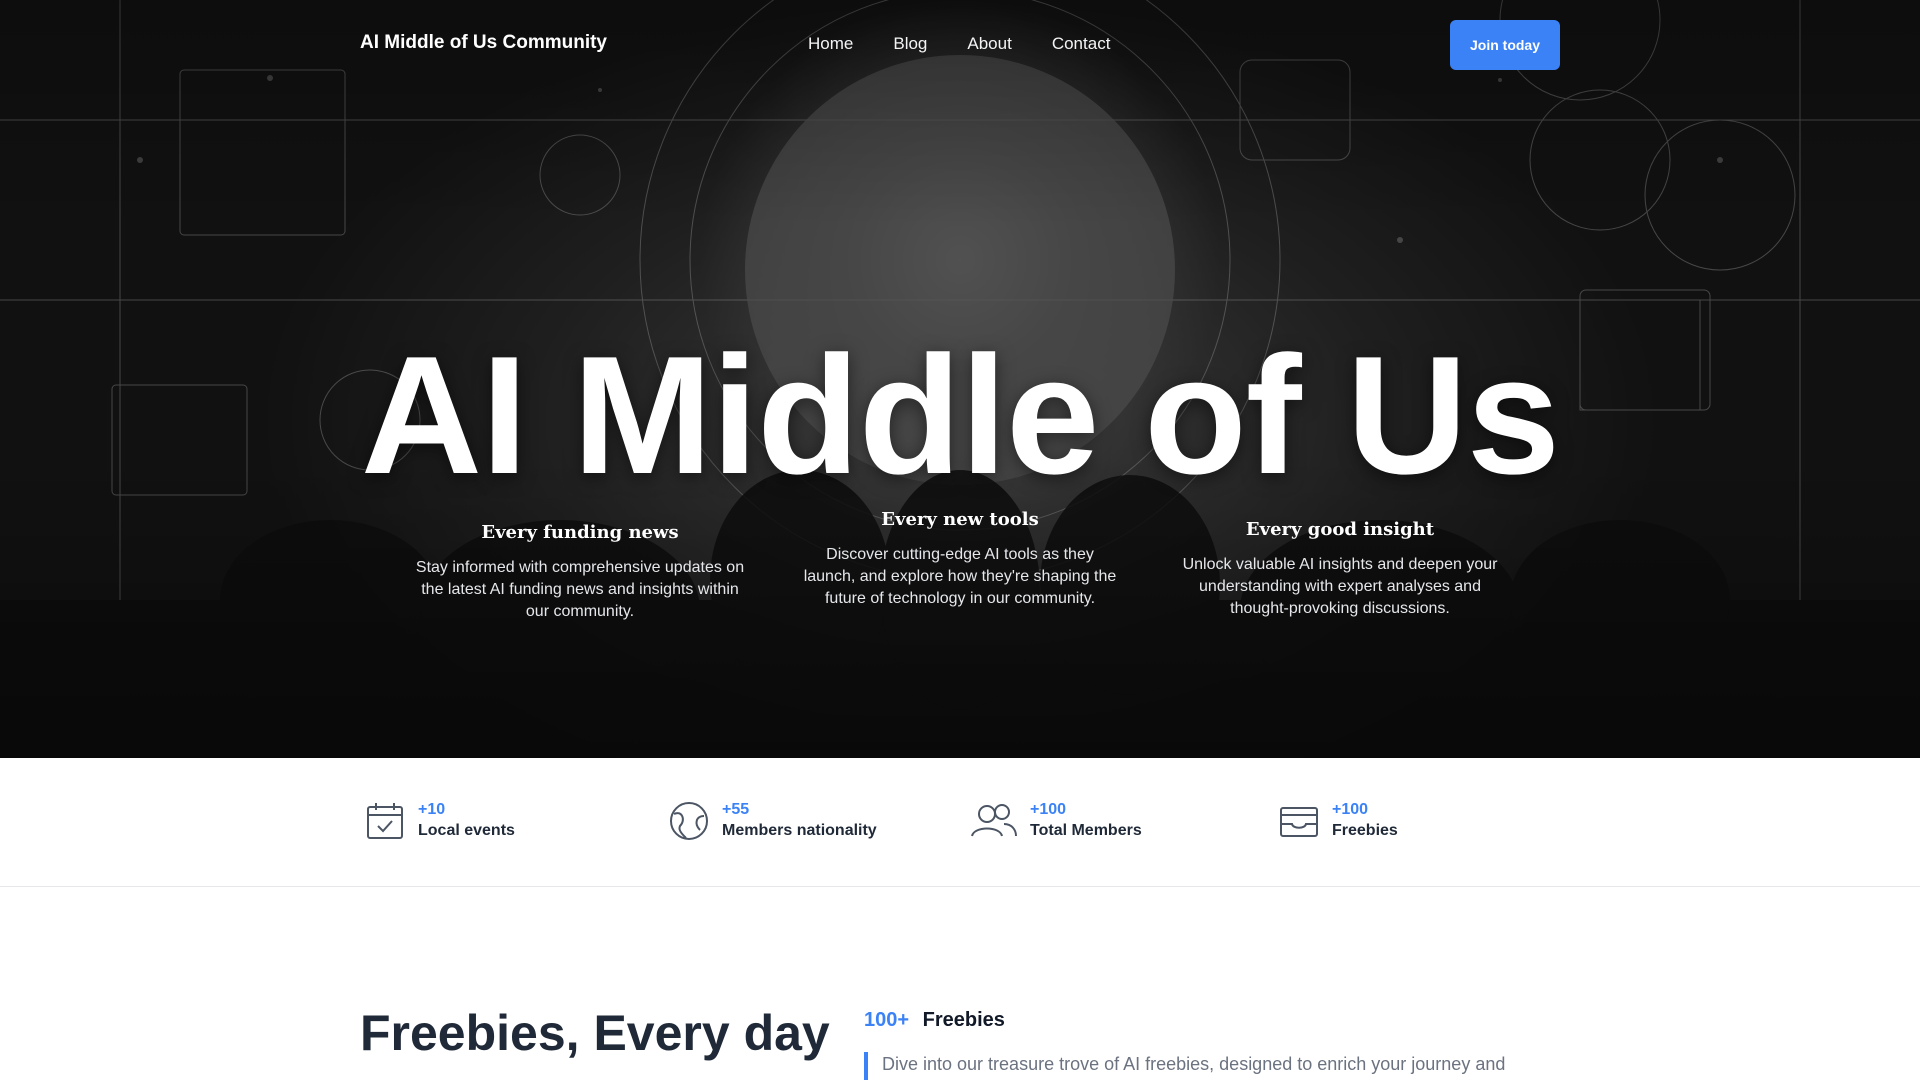 The image size is (1920, 1080). I want to click on globe-icon, so click(689, 821).